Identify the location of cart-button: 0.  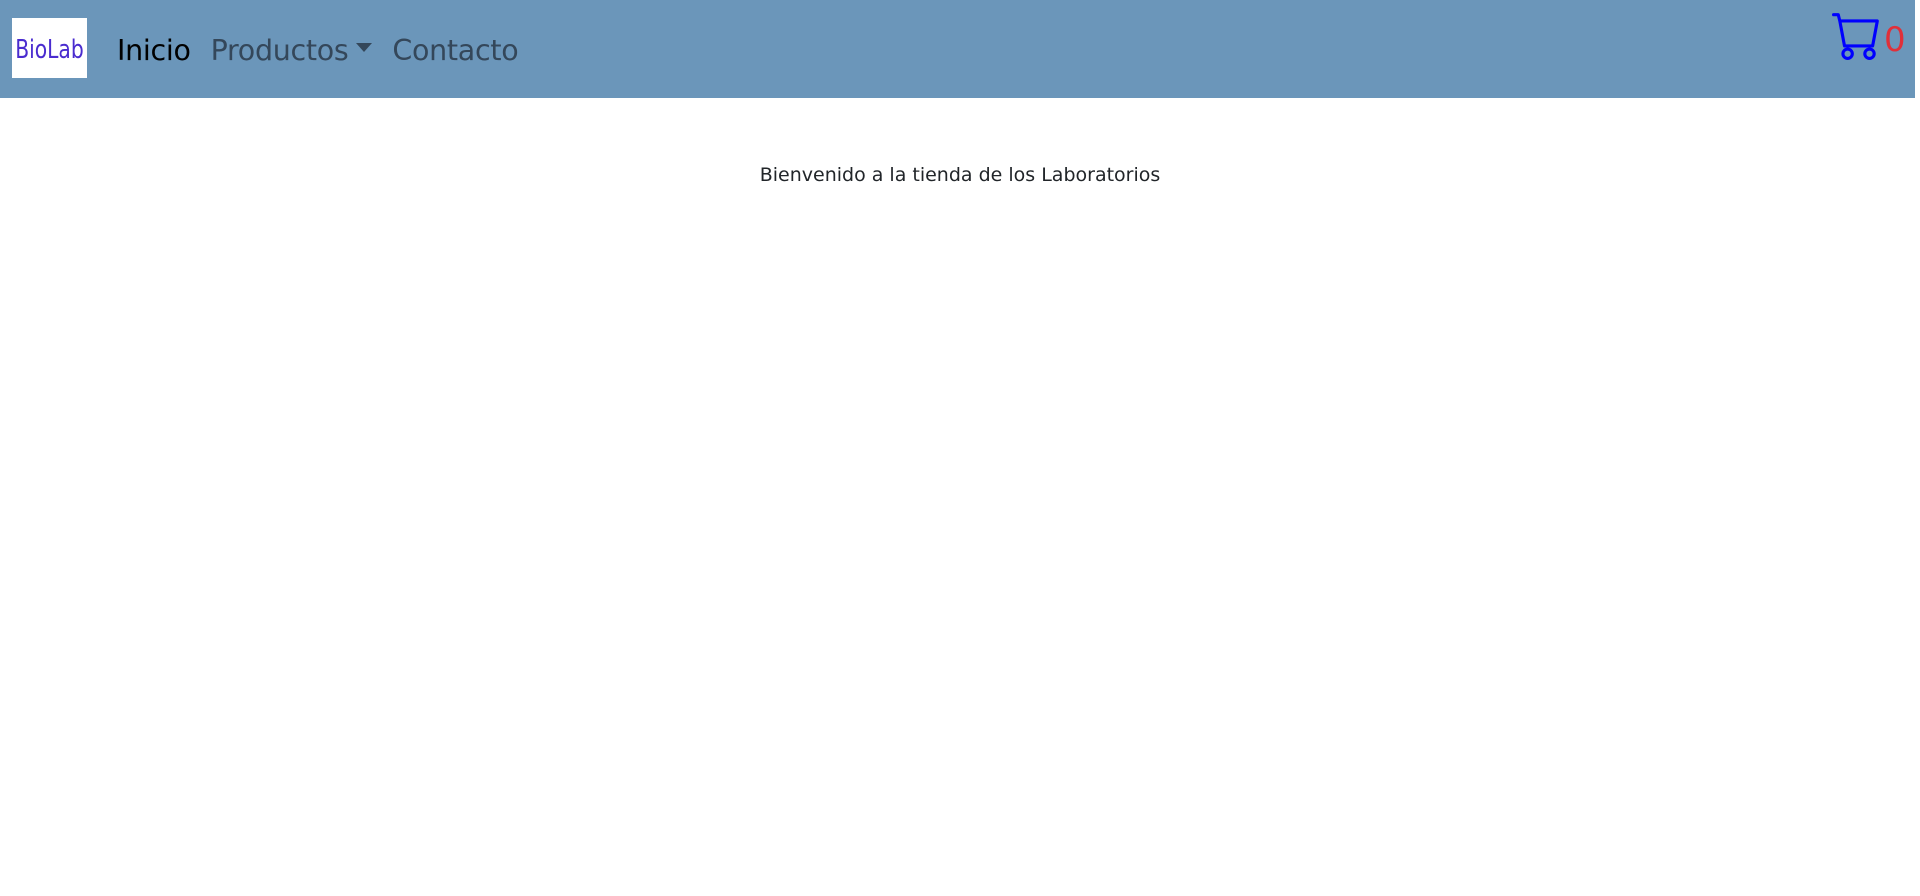
(1869, 35).